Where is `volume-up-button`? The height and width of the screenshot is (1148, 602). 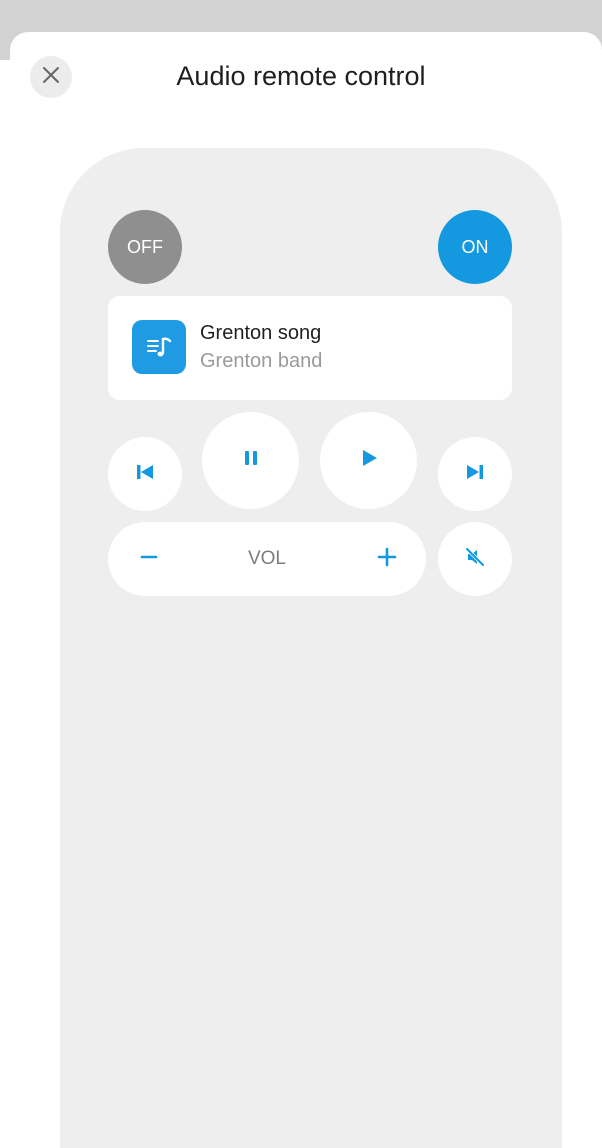
volume-up-button is located at coordinates (387, 559).